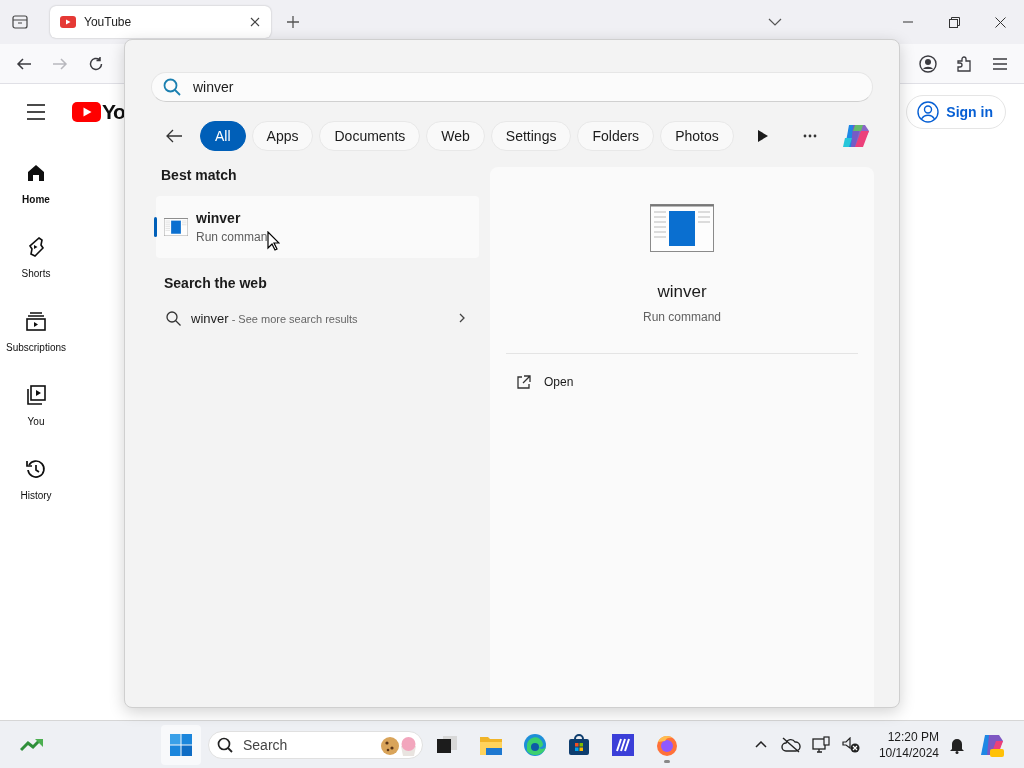 The image size is (1024, 768). Describe the element at coordinates (697, 136) in the screenshot. I see `filter-tab: Photos` at that location.